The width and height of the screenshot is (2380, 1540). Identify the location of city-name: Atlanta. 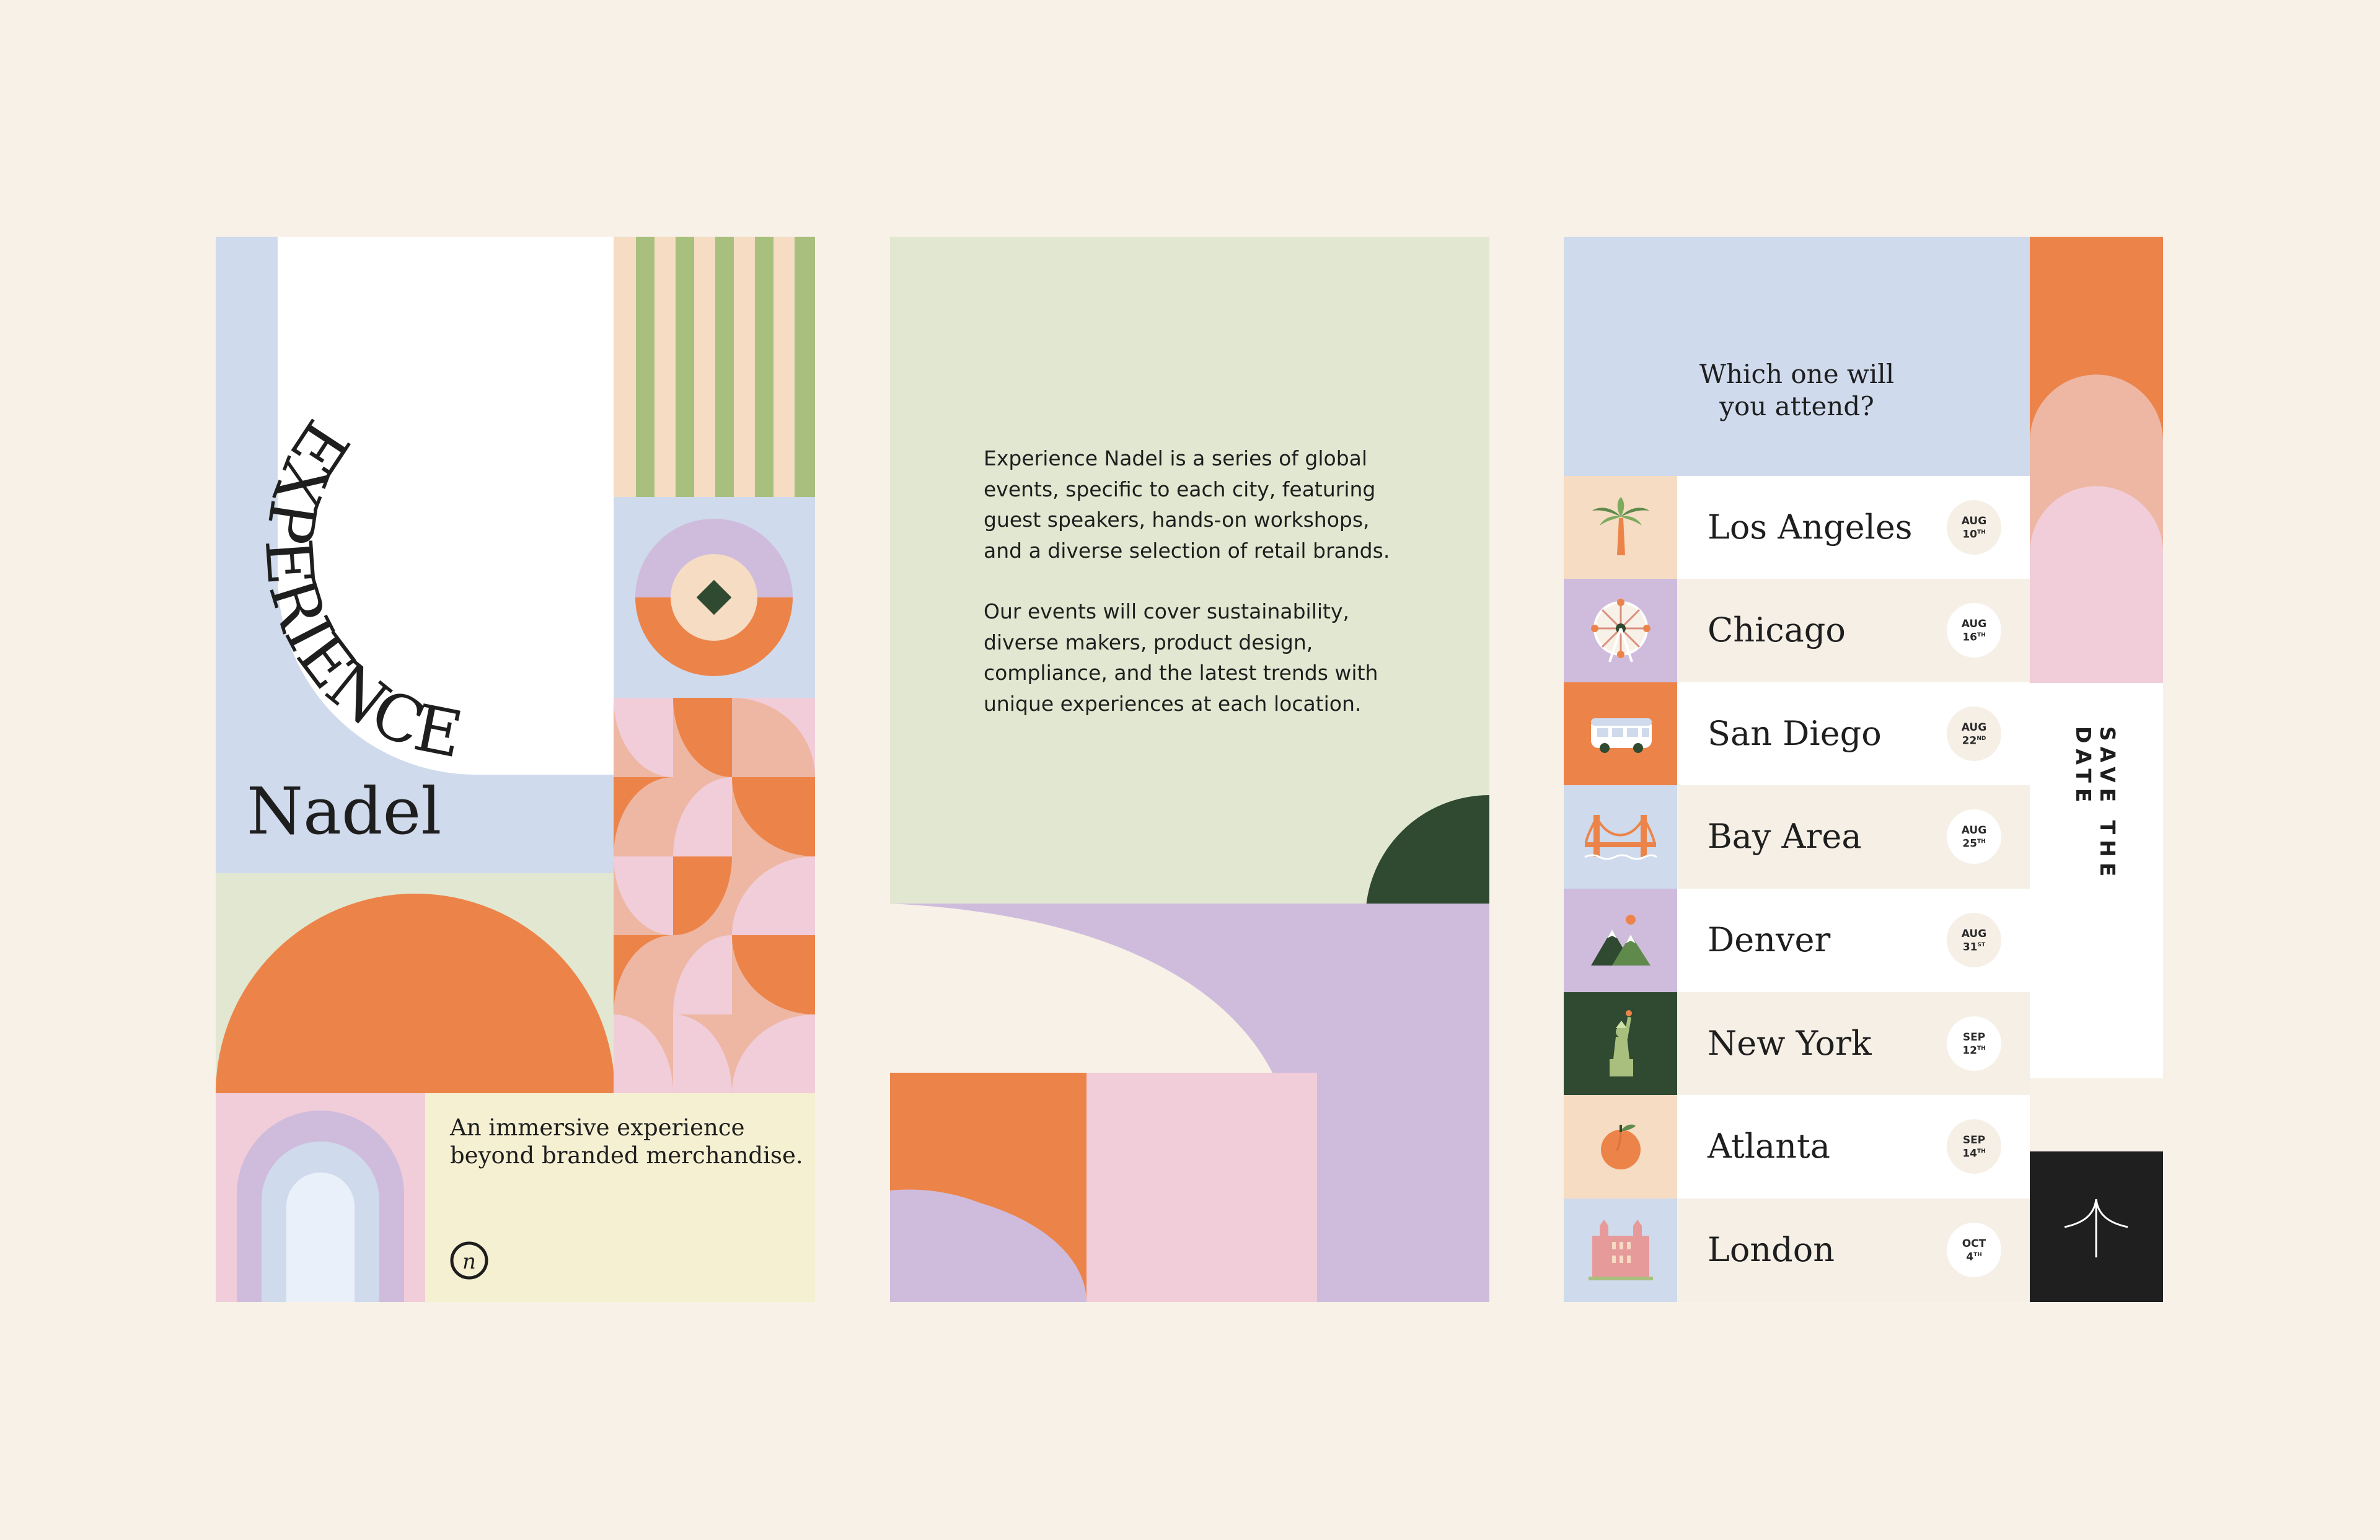
(1769, 1146).